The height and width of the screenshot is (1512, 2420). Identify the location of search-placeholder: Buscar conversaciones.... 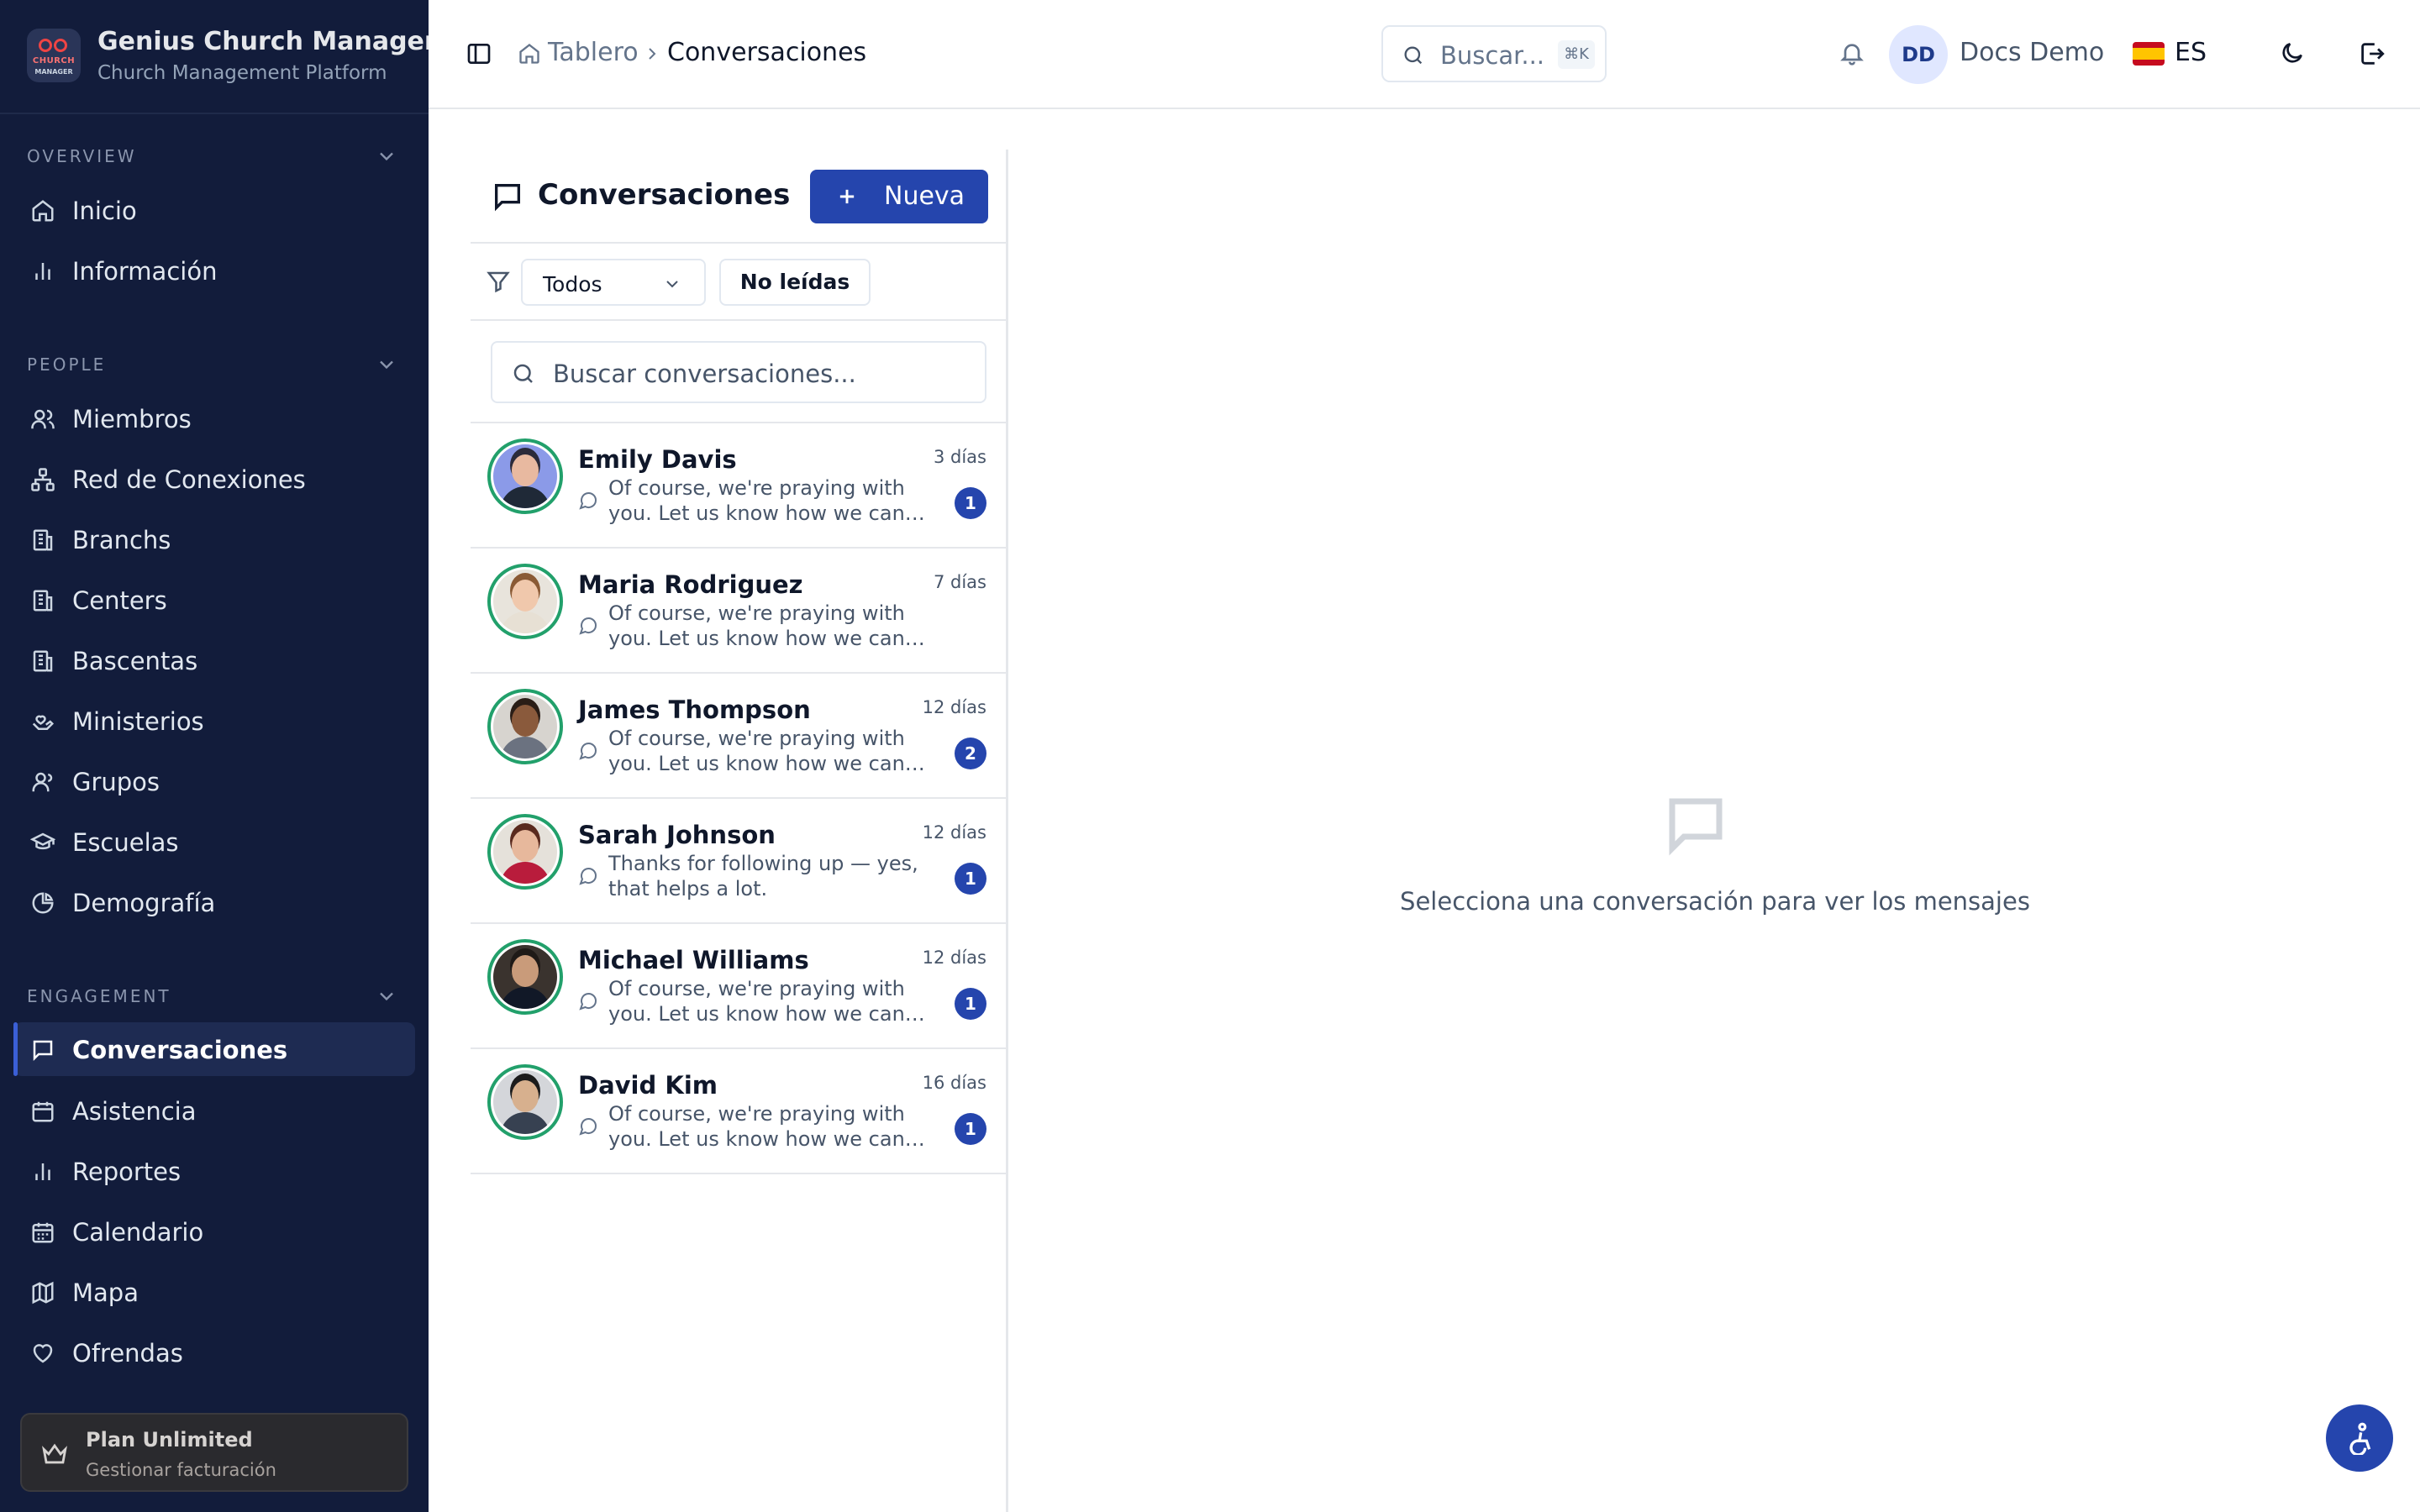
(704, 374).